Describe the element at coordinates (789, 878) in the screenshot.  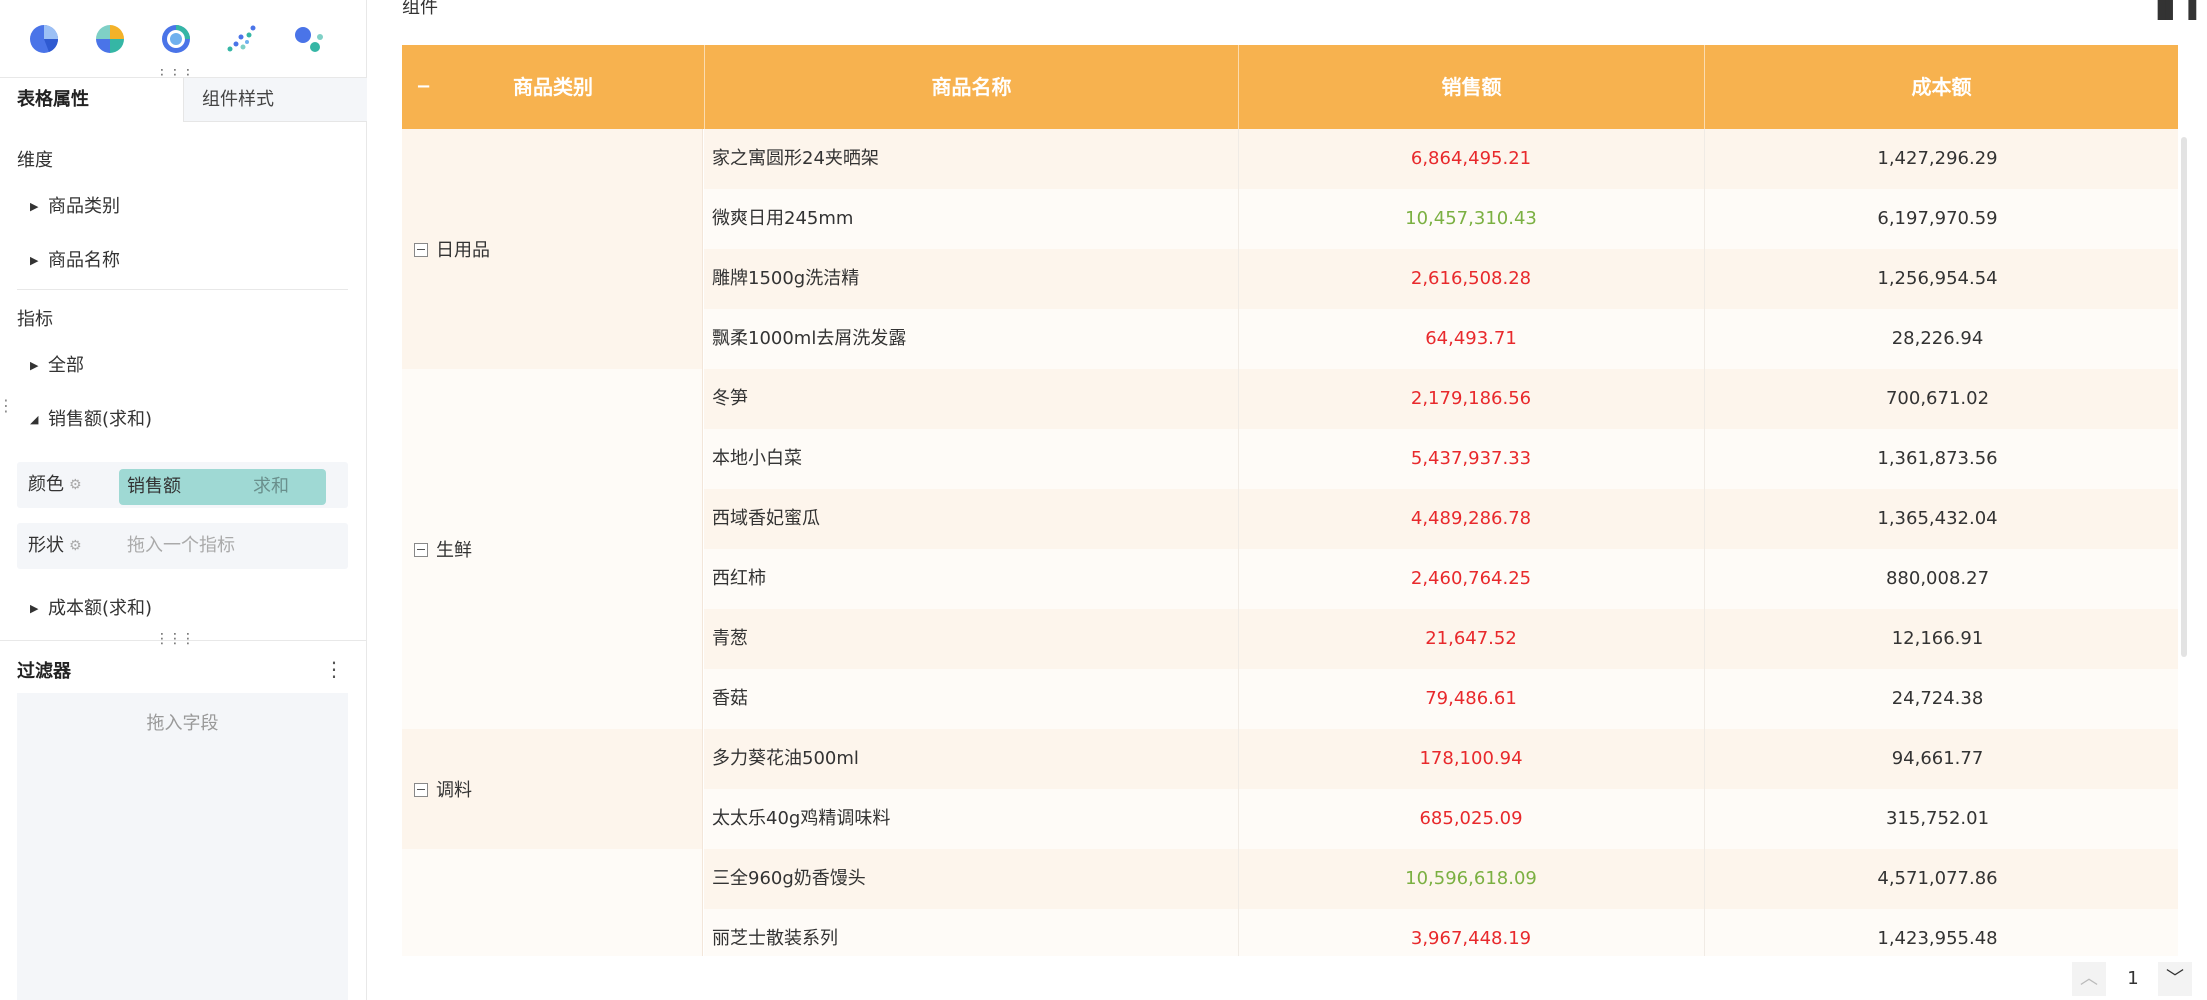
I see `cell-product-name: 三全960g奶香馒头` at that location.